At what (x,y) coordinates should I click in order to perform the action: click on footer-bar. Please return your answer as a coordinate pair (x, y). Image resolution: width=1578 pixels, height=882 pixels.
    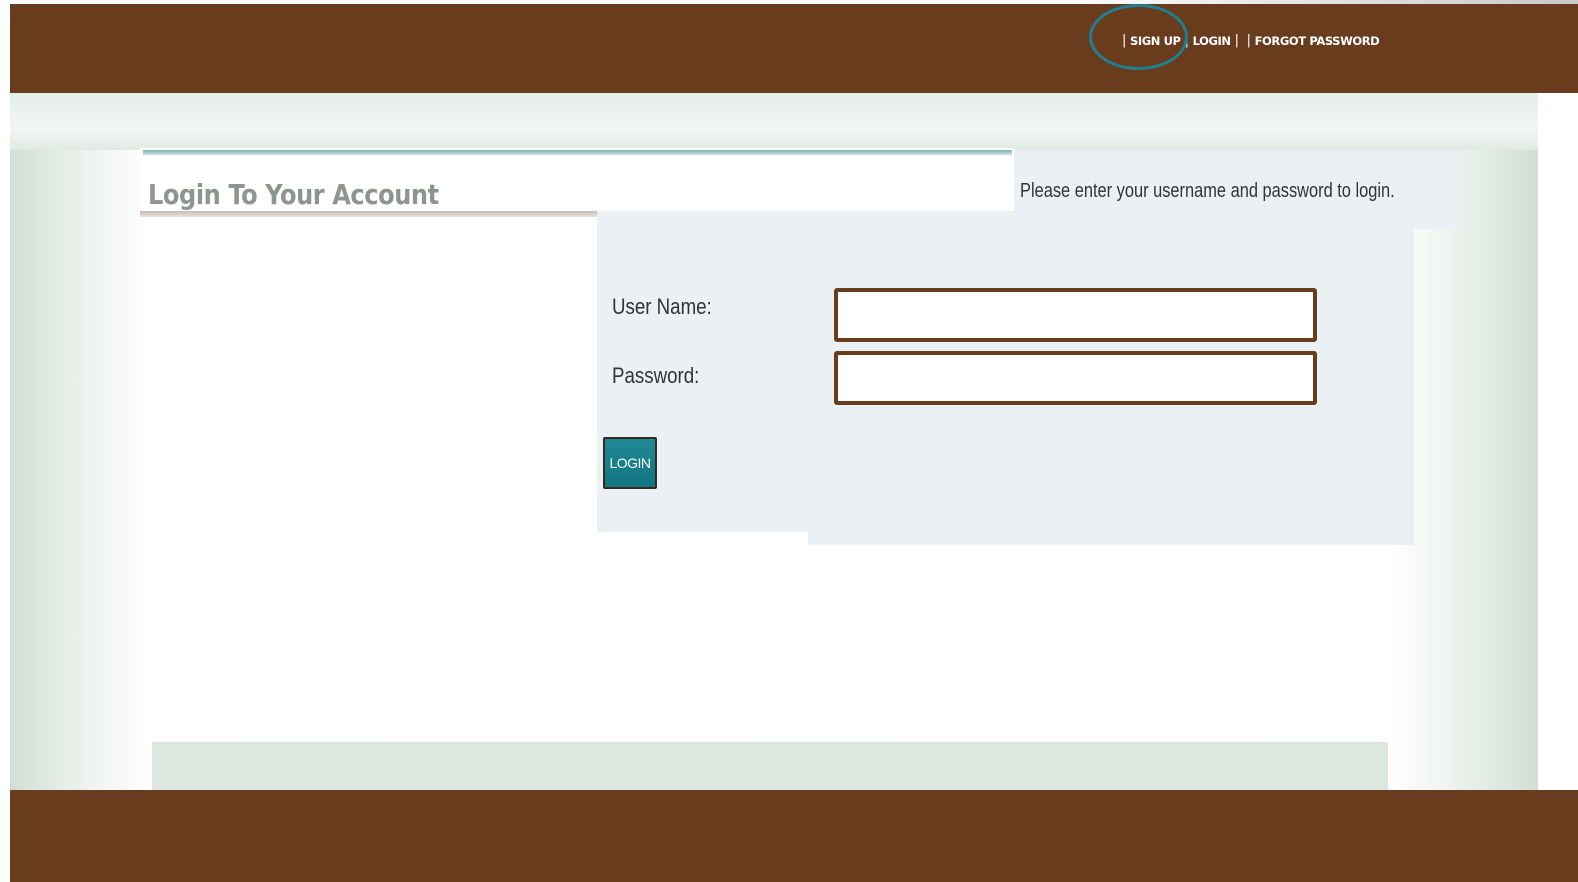
    Looking at the image, I should click on (794, 836).